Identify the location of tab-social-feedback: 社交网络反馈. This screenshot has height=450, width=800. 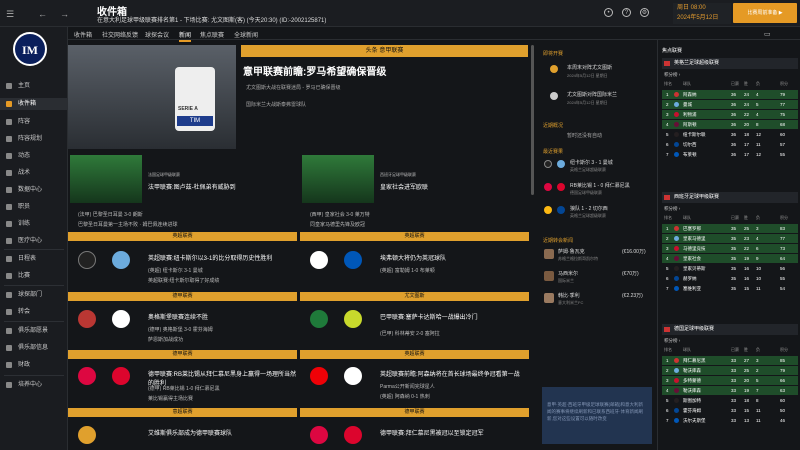
(120, 34).